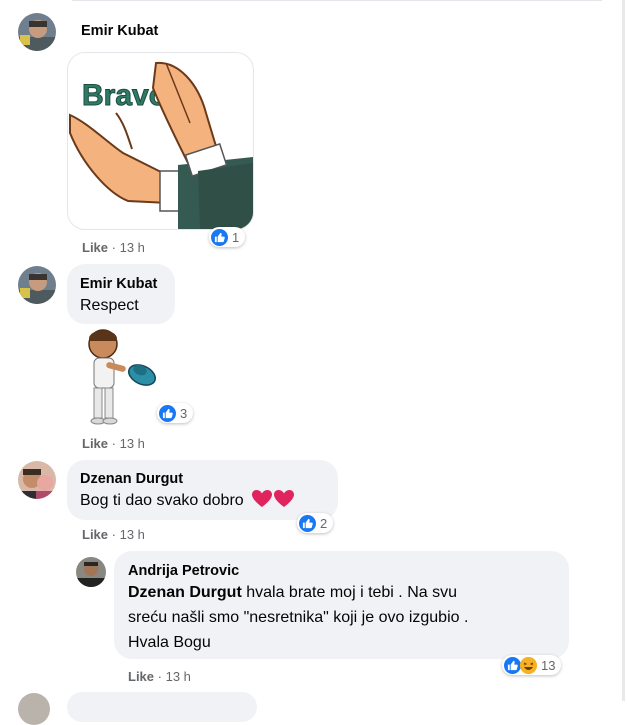 The height and width of the screenshot is (725, 627). Describe the element at coordinates (118, 376) in the screenshot. I see `tipping-hat-sticker` at that location.